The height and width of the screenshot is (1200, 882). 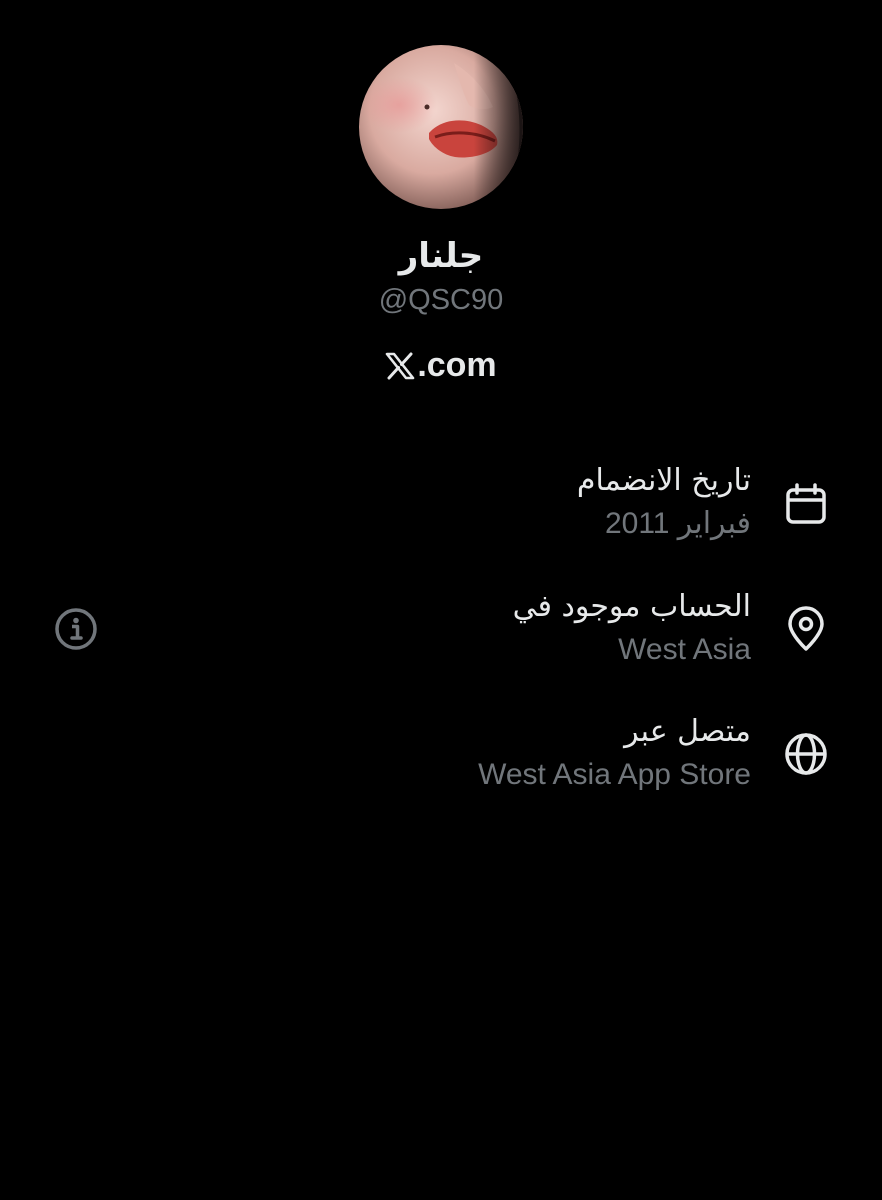 What do you see at coordinates (806, 754) in the screenshot?
I see `globe-icon` at bounding box center [806, 754].